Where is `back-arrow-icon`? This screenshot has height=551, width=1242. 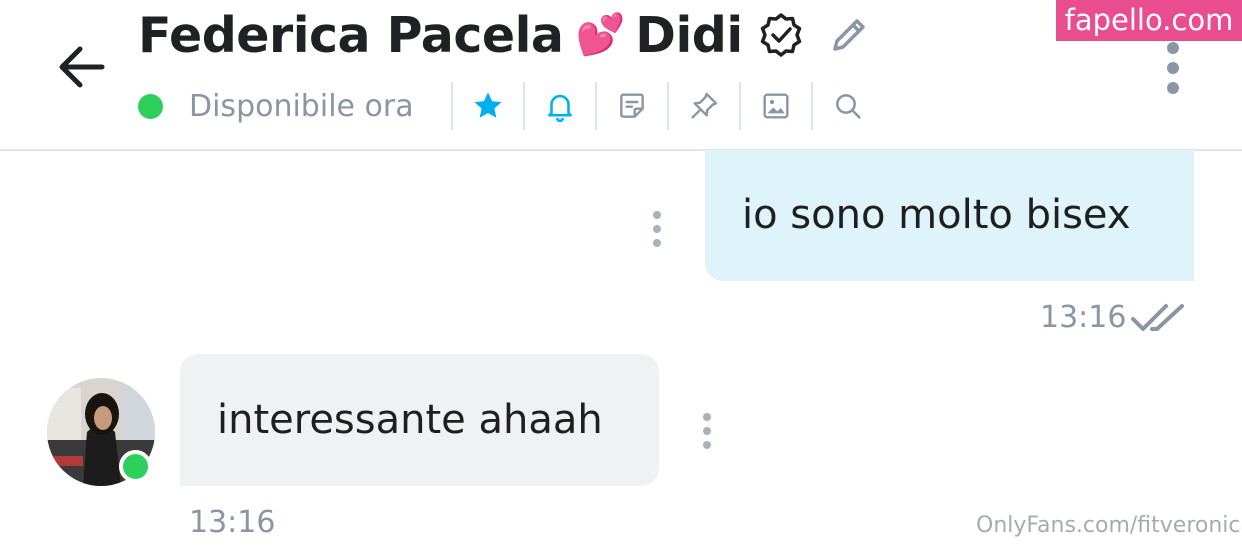 back-arrow-icon is located at coordinates (81, 67).